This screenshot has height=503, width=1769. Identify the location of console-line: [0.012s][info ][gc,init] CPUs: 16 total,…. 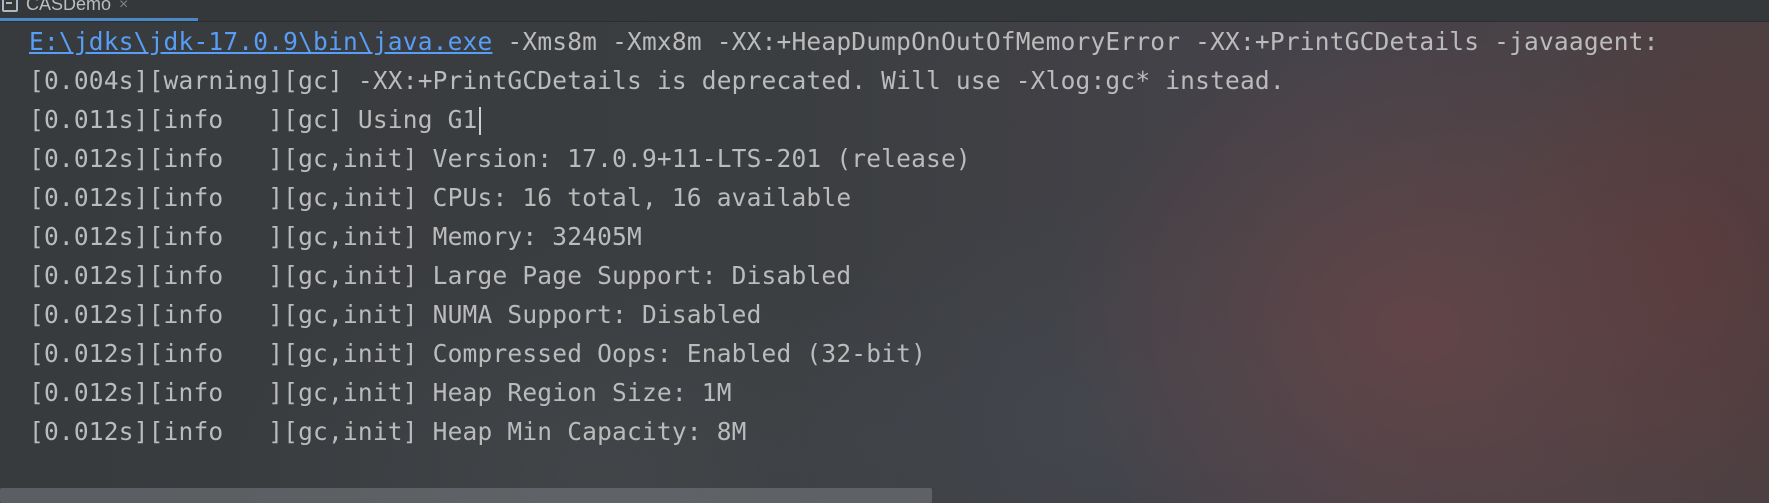
(440, 197).